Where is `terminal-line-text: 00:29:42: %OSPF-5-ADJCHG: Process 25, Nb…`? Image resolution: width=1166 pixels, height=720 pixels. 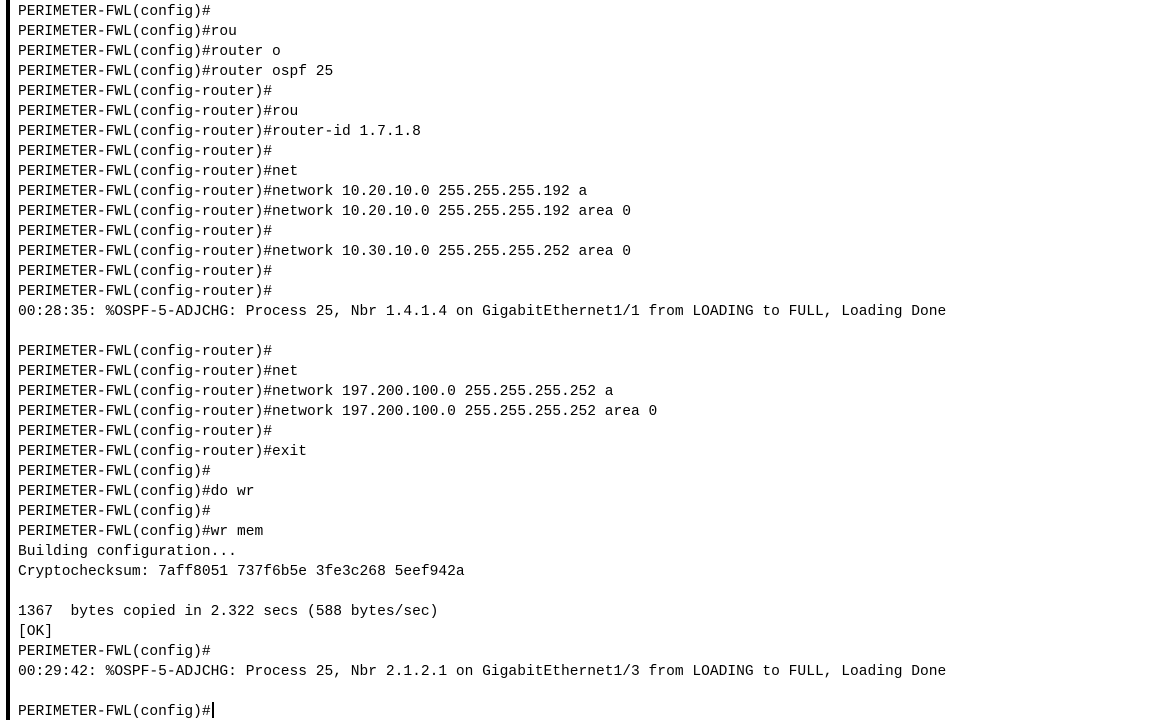 terminal-line-text: 00:29:42: %OSPF-5-ADJCHG: Process 25, Nb… is located at coordinates (482, 672).